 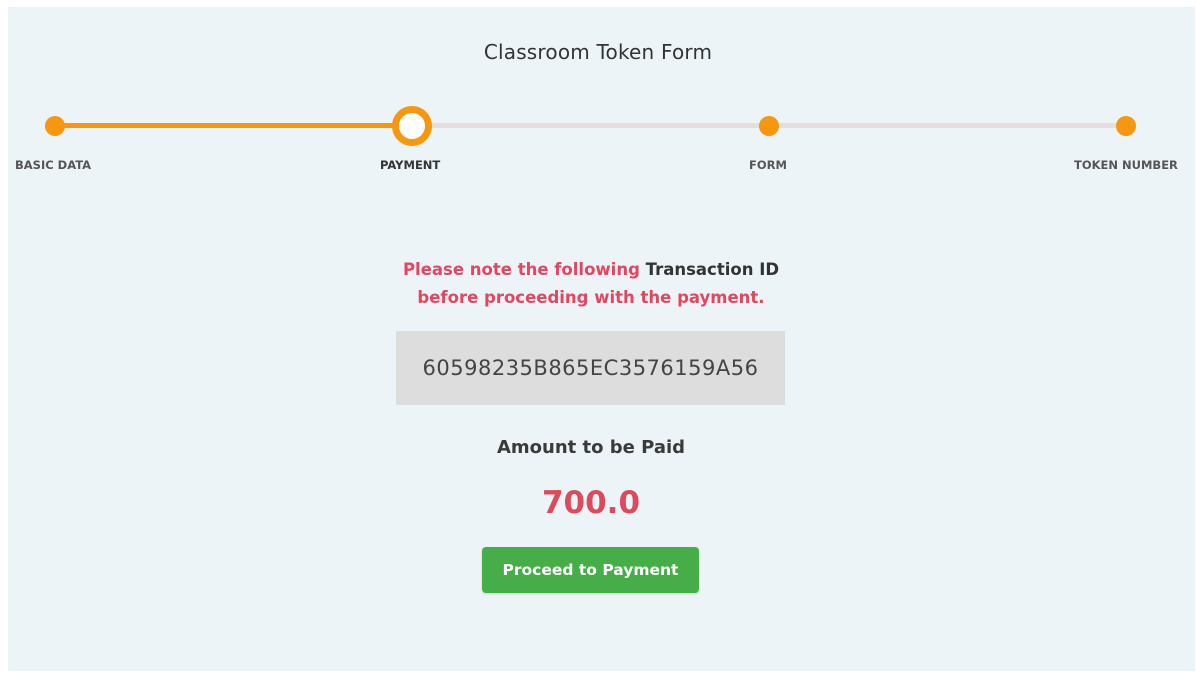 I want to click on step-label-payment: PAYMENT, so click(x=410, y=165).